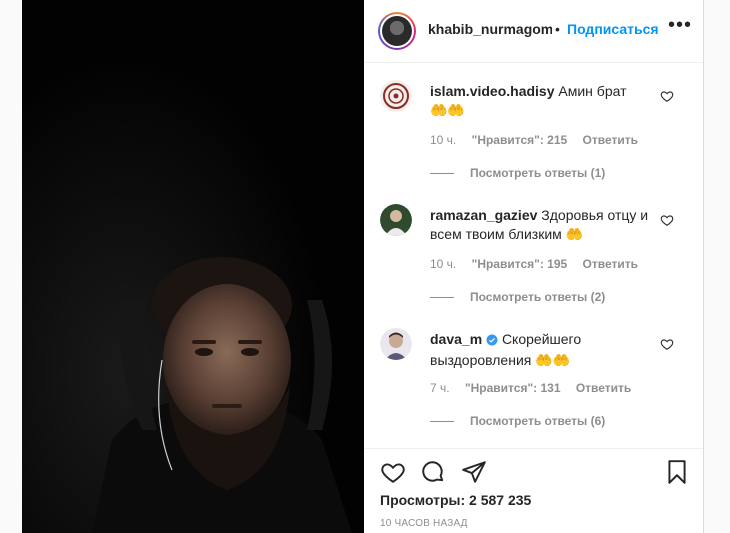  I want to click on post-header: khabib_nurmagomedov • Подписаться •••, so click(533, 31).